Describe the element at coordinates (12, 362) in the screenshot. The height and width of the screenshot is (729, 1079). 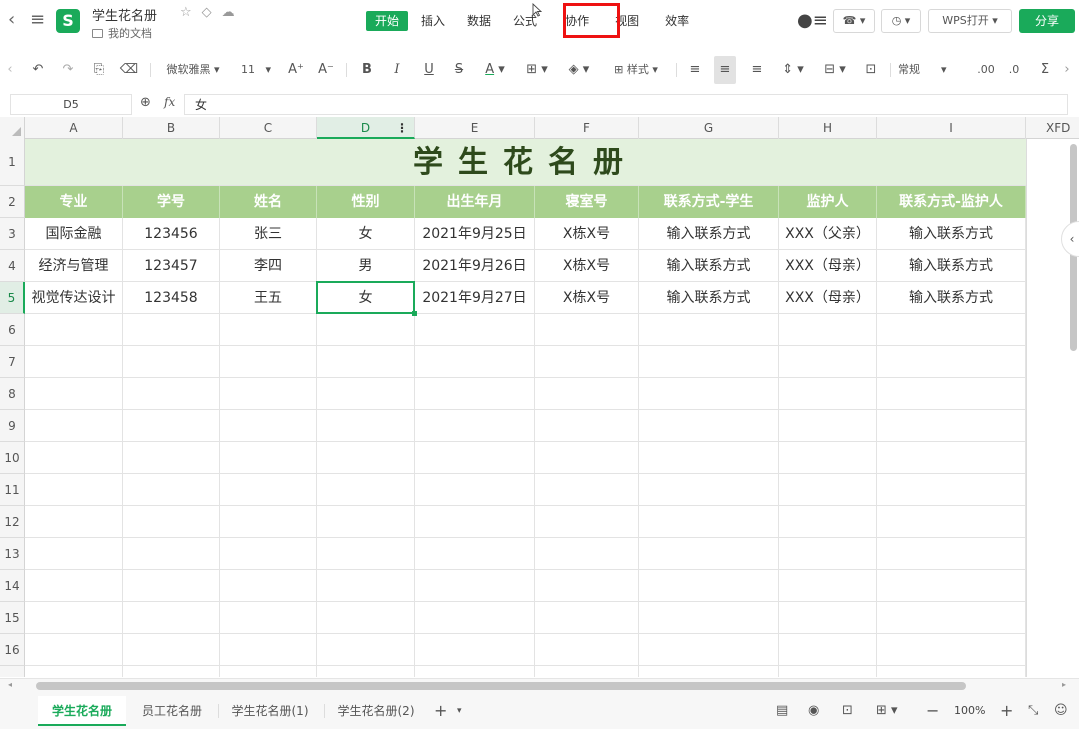
I see `row-header: 7` at that location.